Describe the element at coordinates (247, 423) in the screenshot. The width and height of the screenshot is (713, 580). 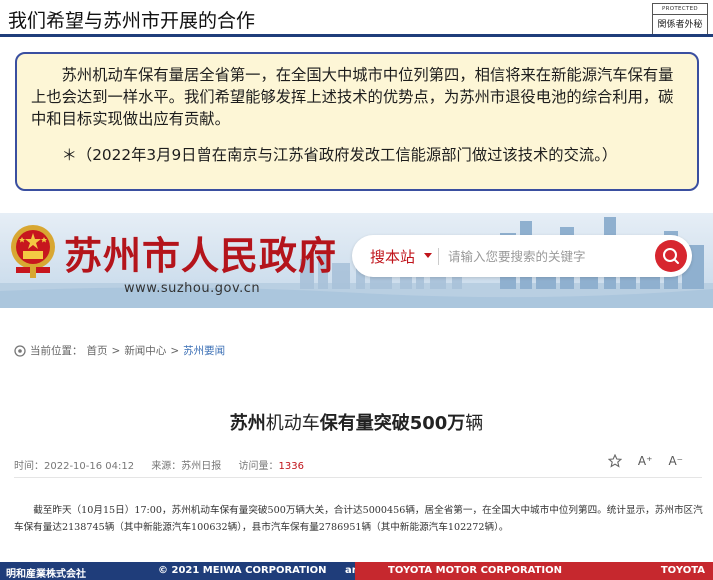
I see `title-part-city: 苏州` at that location.